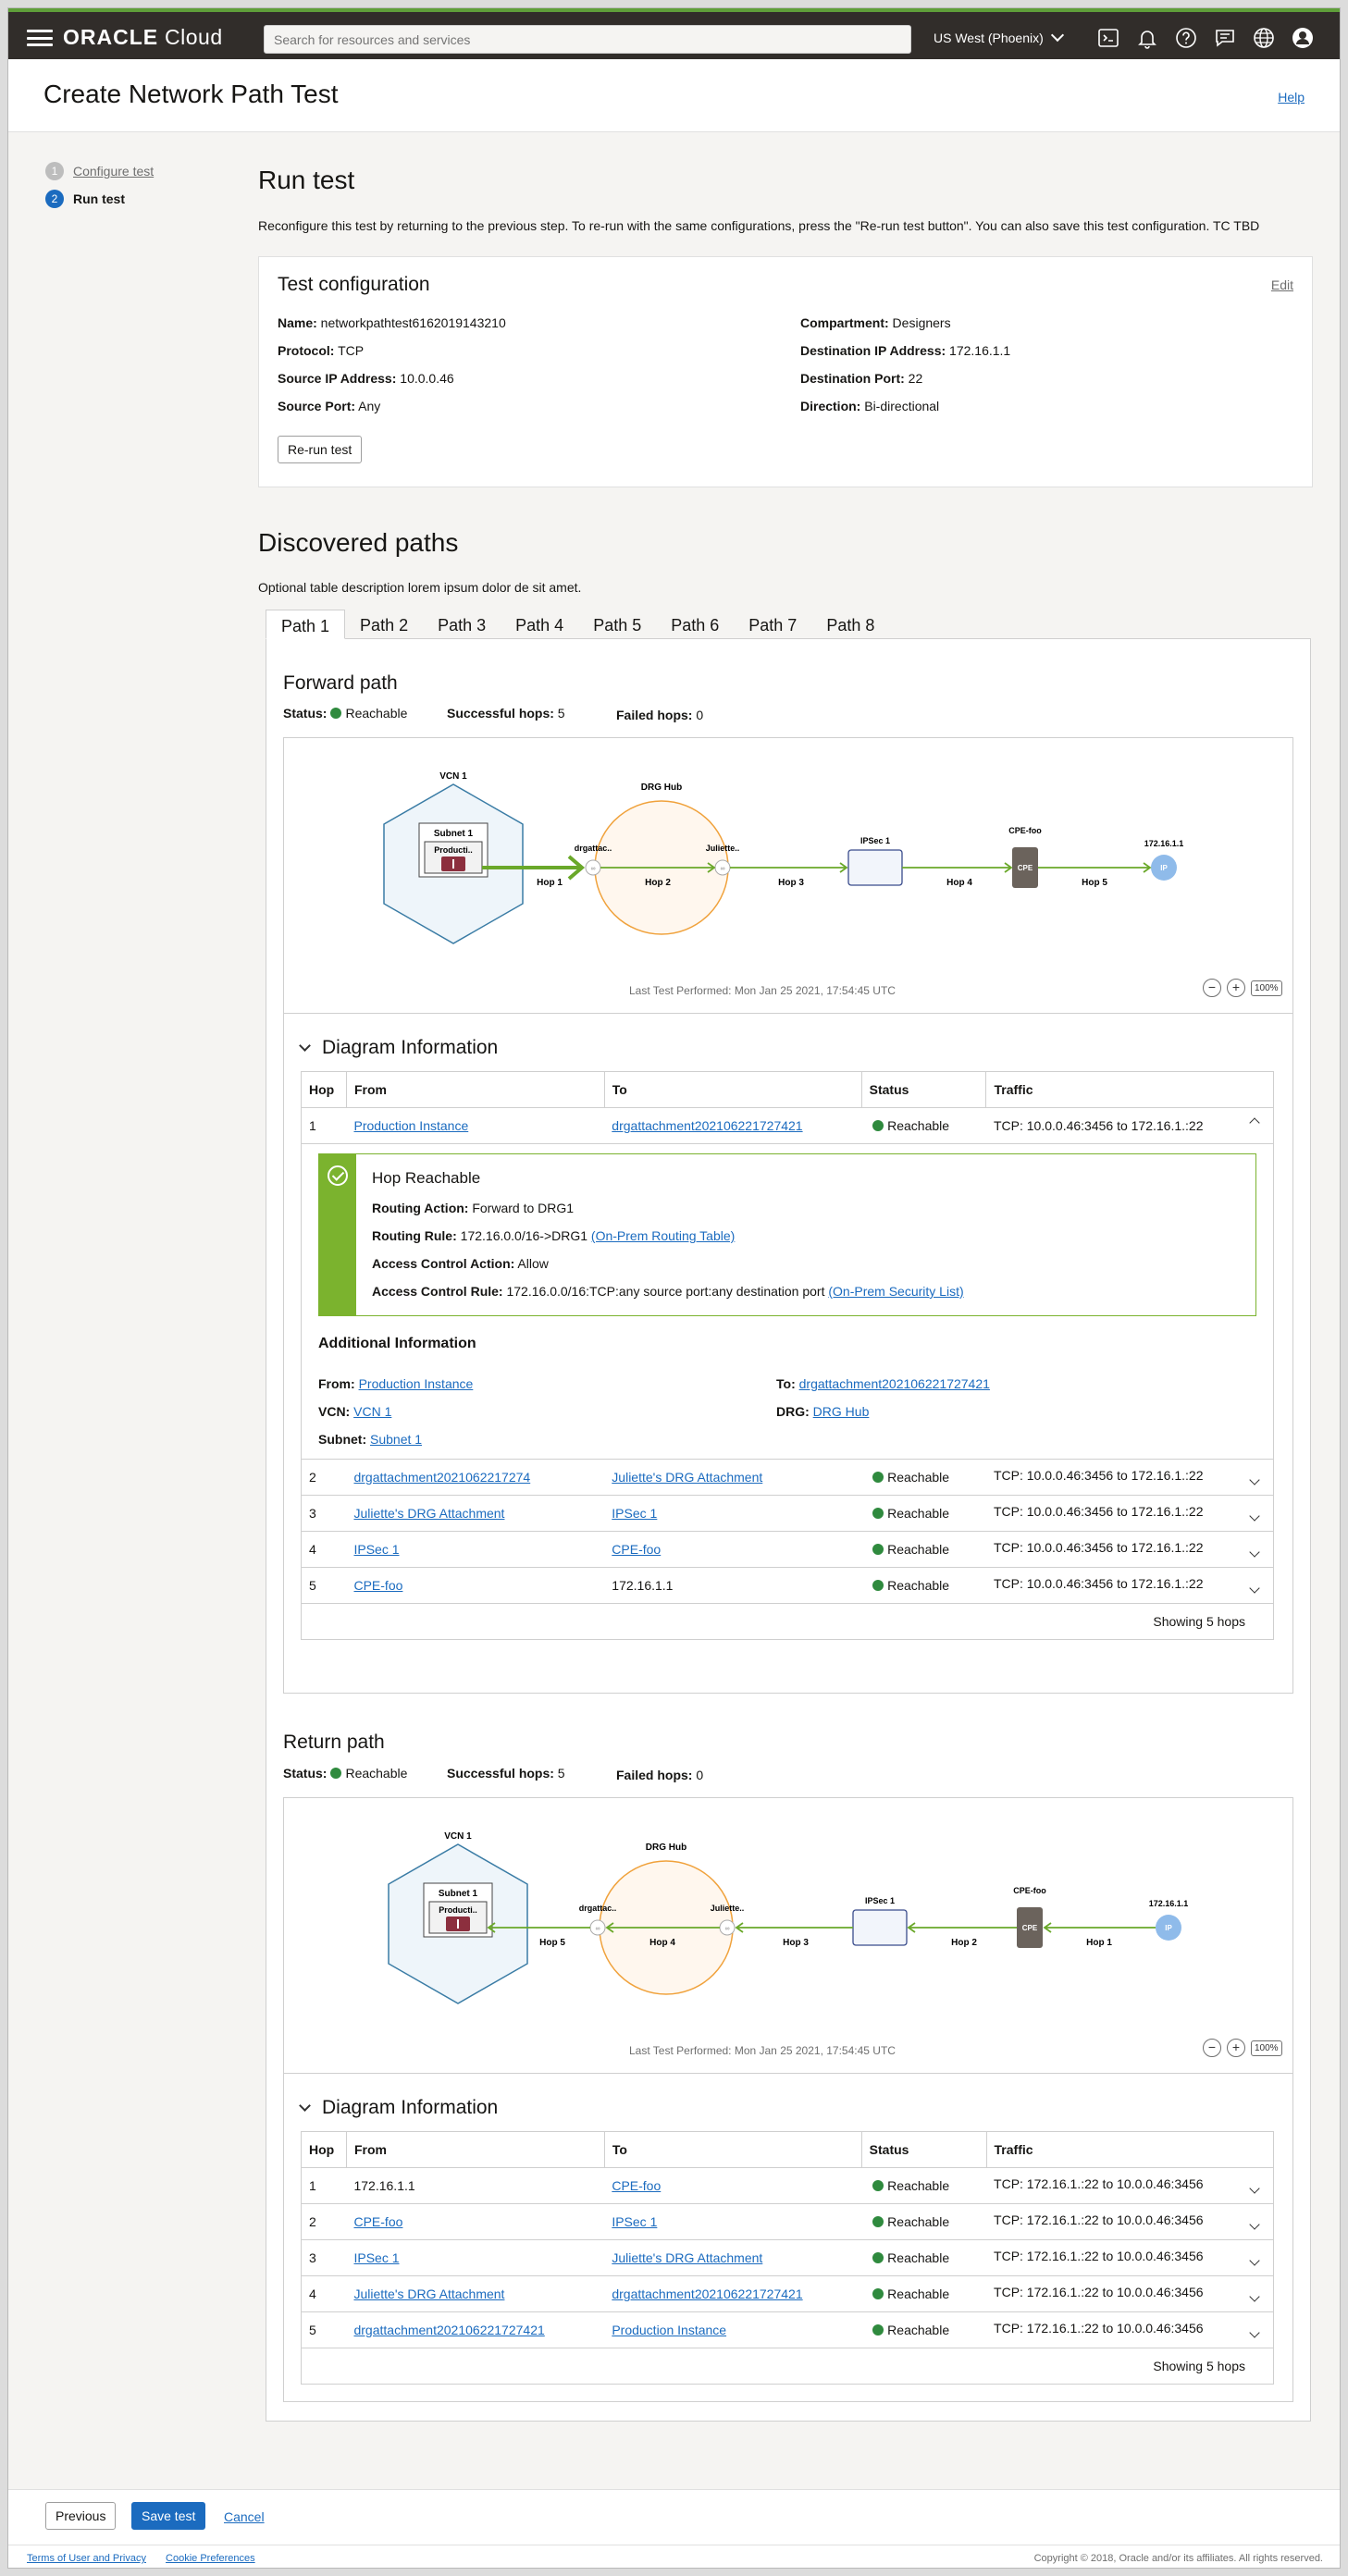 This screenshot has height=2576, width=1348. What do you see at coordinates (1303, 38) in the screenshot?
I see `user-avatar-icon` at bounding box center [1303, 38].